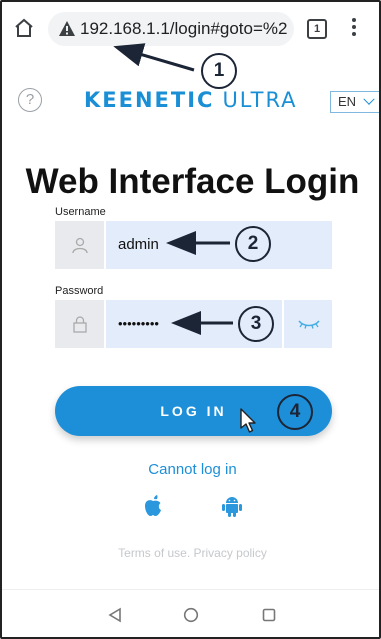 This screenshot has height=639, width=381. What do you see at coordinates (253, 244) in the screenshot?
I see `annotation-badge-2: 2` at bounding box center [253, 244].